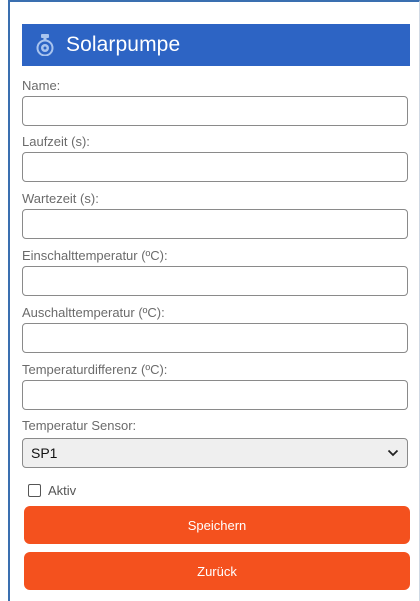 The height and width of the screenshot is (601, 420). I want to click on pump-icon, so click(45, 45).